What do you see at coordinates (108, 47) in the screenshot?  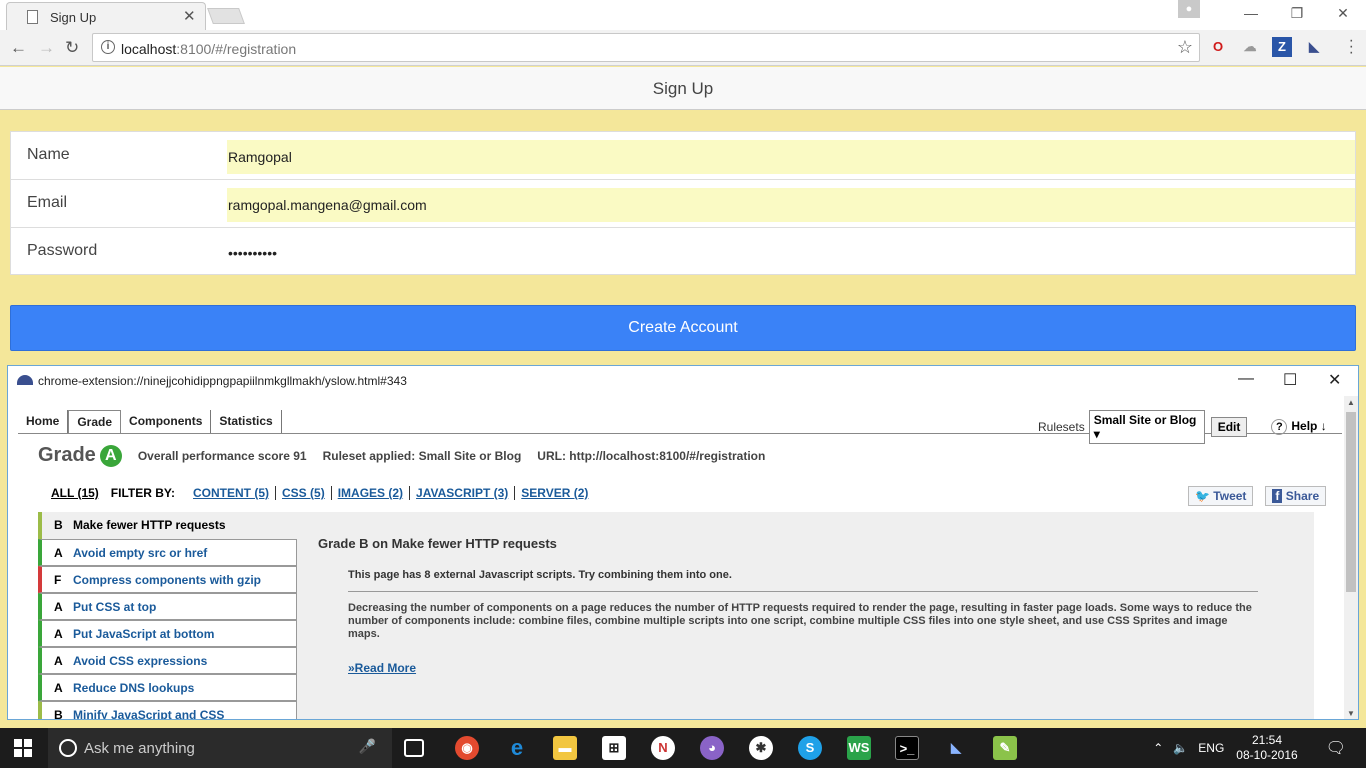 I see `info-icon: i` at bounding box center [108, 47].